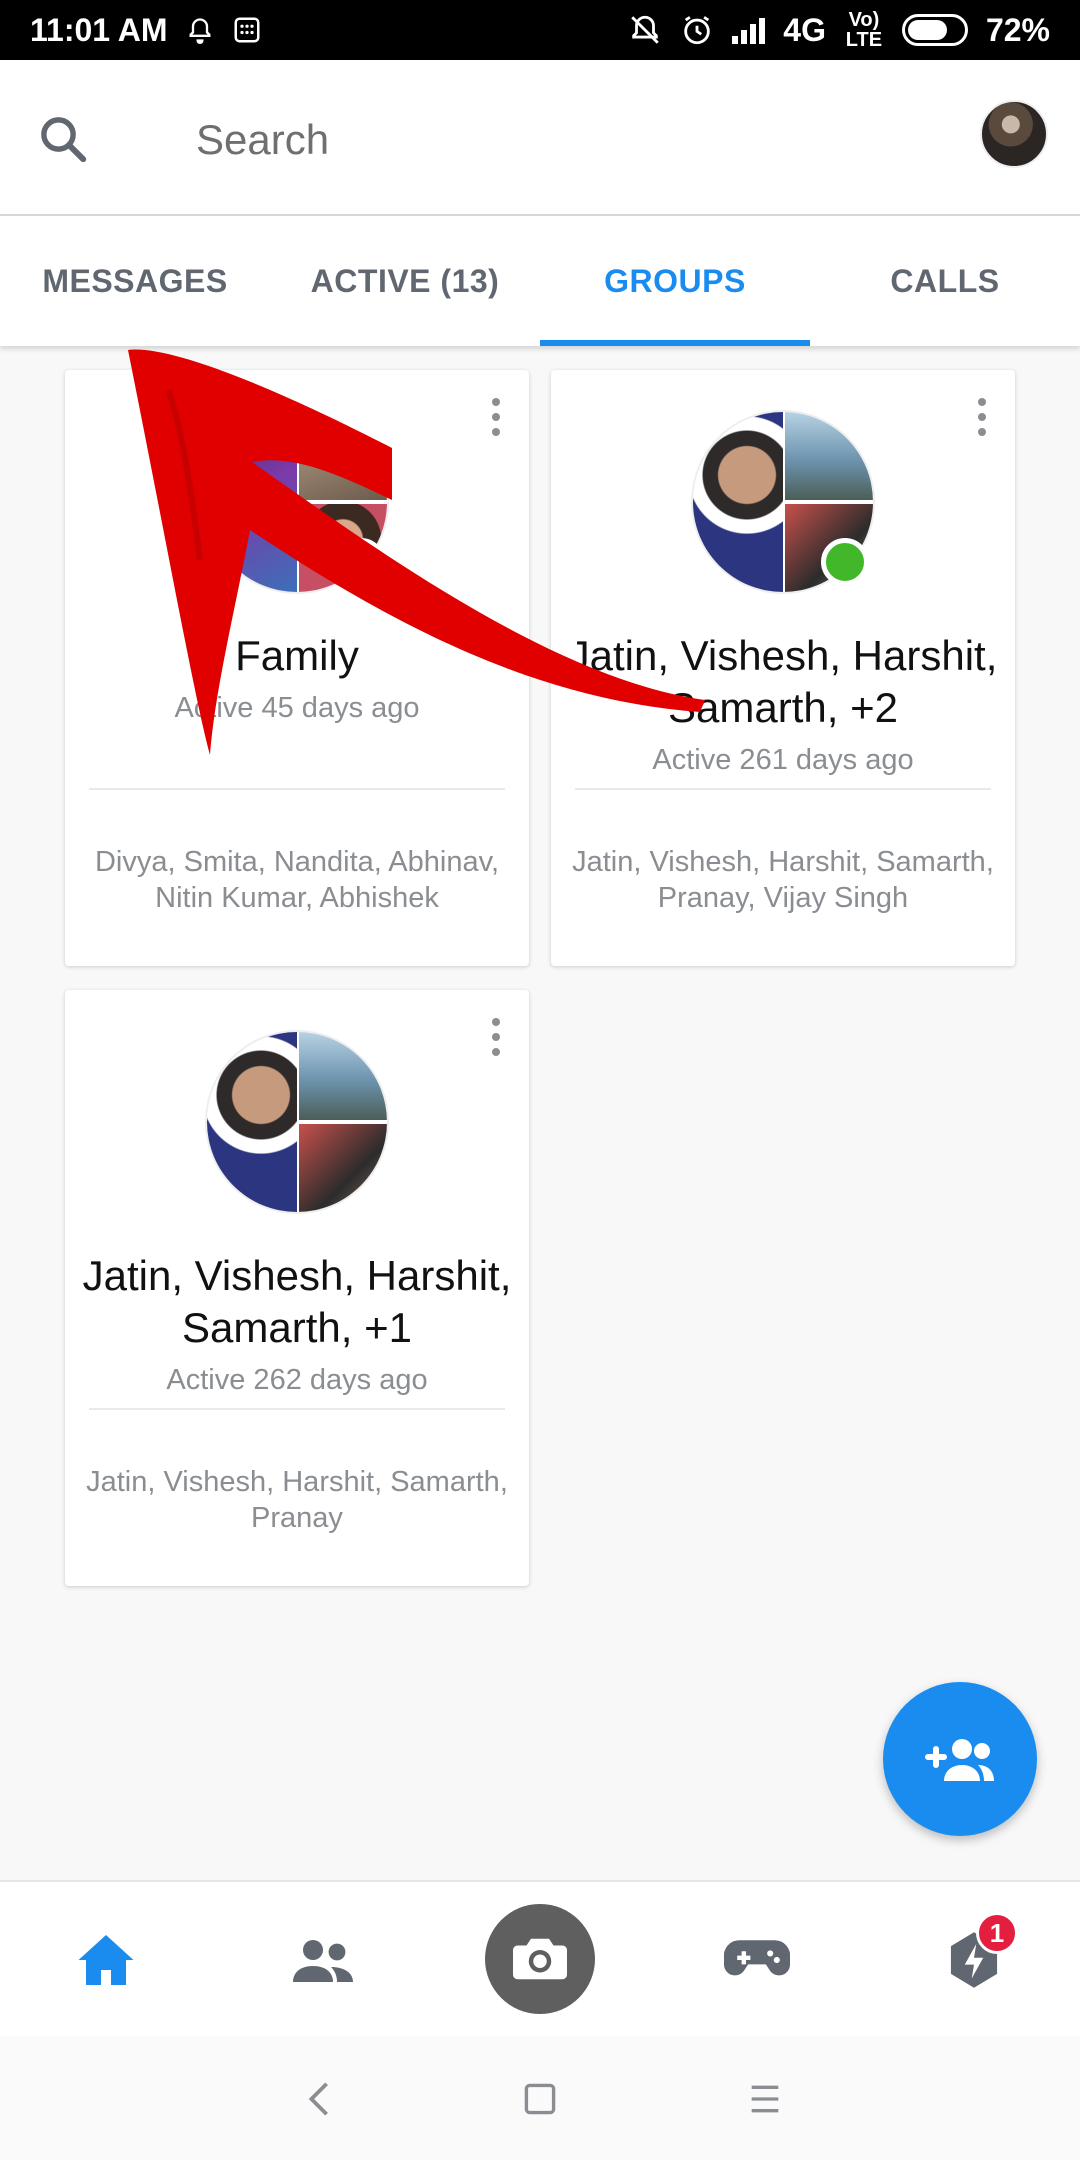 This screenshot has height=2160, width=1080. I want to click on home-system-button, so click(540, 2099).